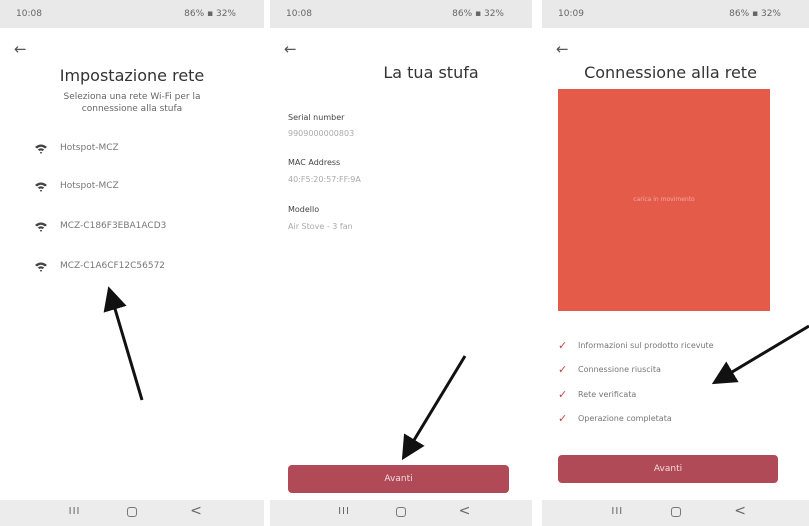 Image resolution: width=809 pixels, height=526 pixels. I want to click on checklist-item: ✓ Rete verificata, so click(597, 394).